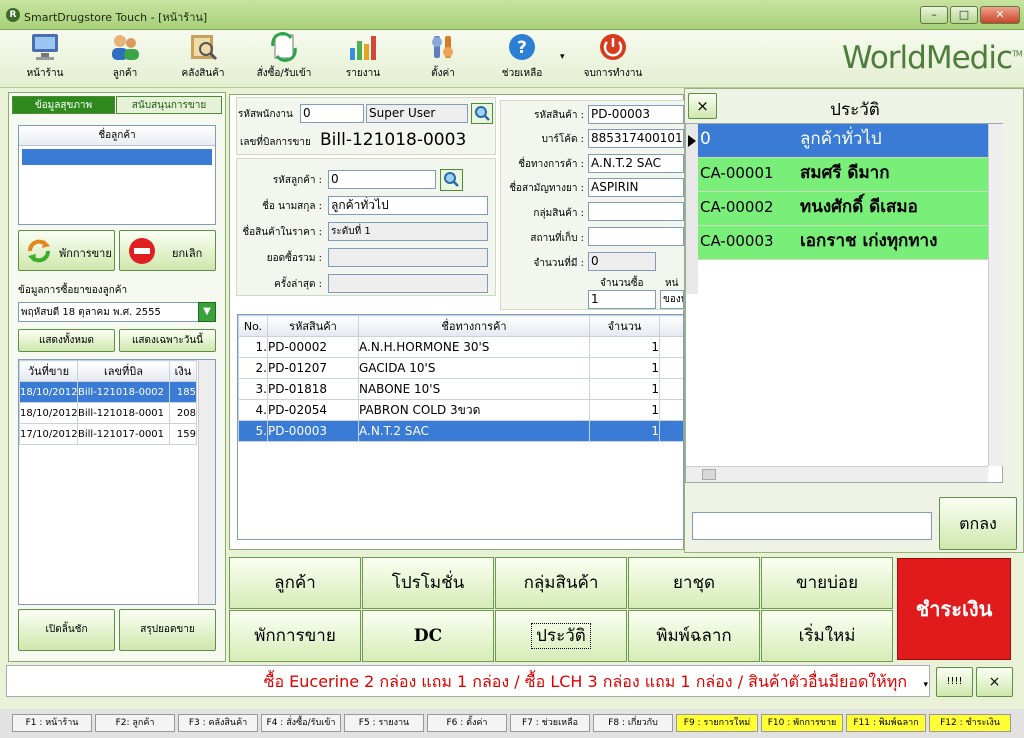 The image size is (1024, 738). I want to click on history-row: CA-00002 ทนงศักดิ์ ดีเสมอ, so click(849, 209).